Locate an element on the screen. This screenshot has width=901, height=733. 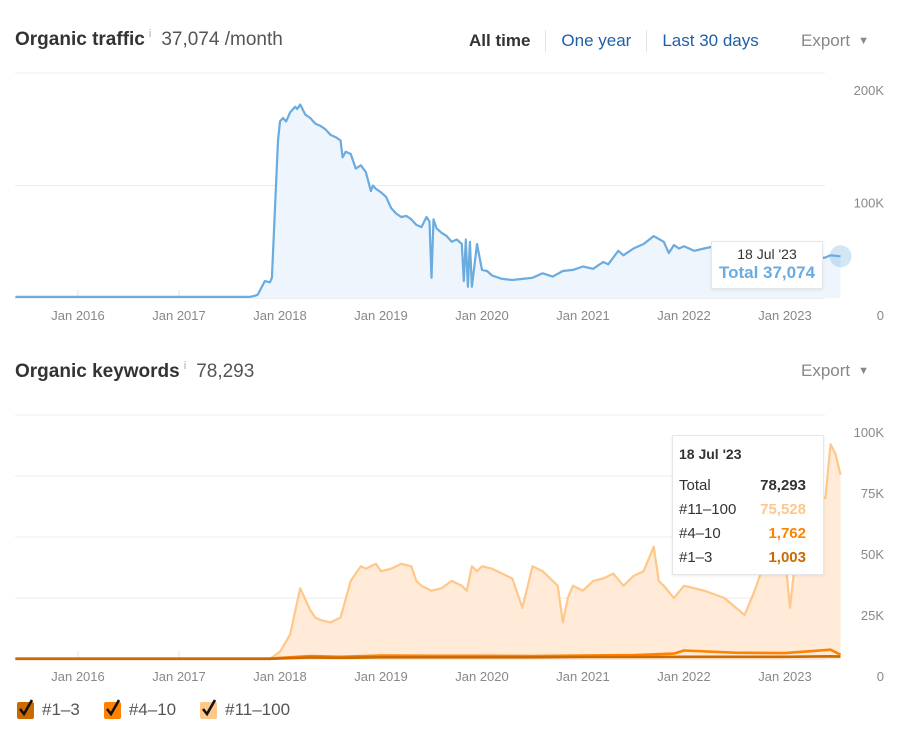
tooltip-row-label: #11–100 is located at coordinates (708, 509).